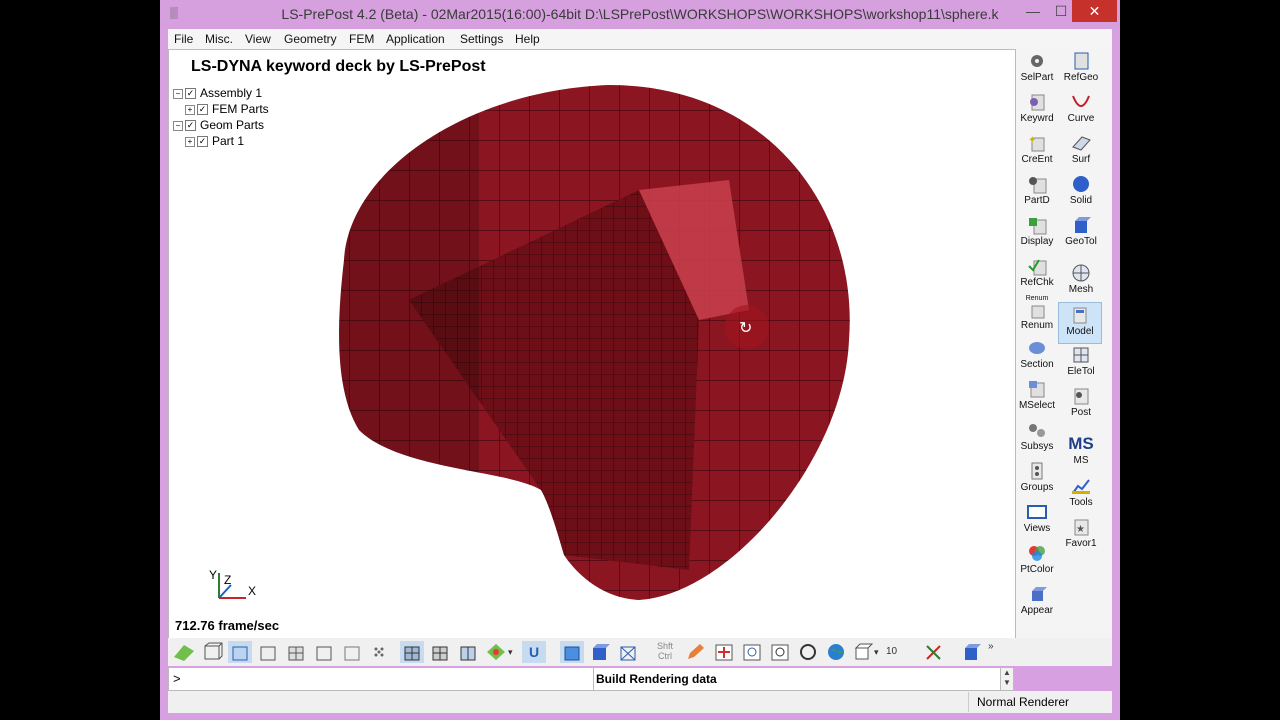 This screenshot has width=1280, height=720. I want to click on zoom-window-icon, so click(752, 652).